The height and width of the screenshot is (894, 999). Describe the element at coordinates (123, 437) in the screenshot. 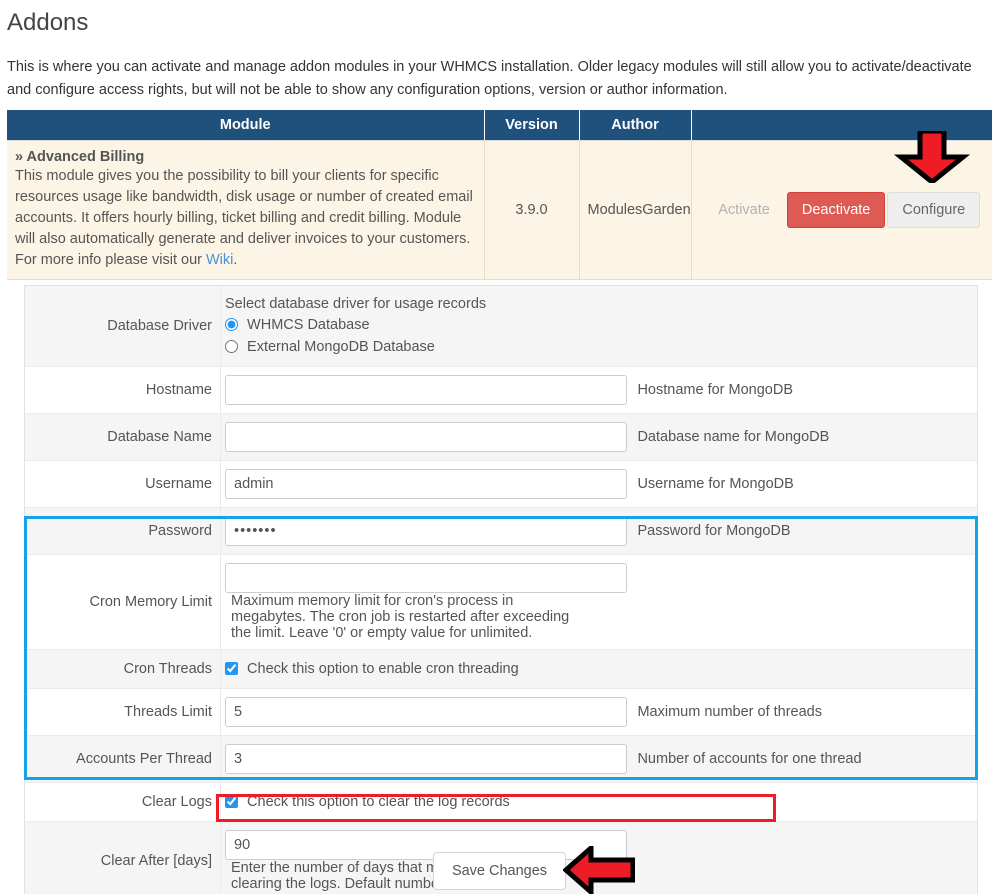

I see `label-database-name: Database Name` at that location.